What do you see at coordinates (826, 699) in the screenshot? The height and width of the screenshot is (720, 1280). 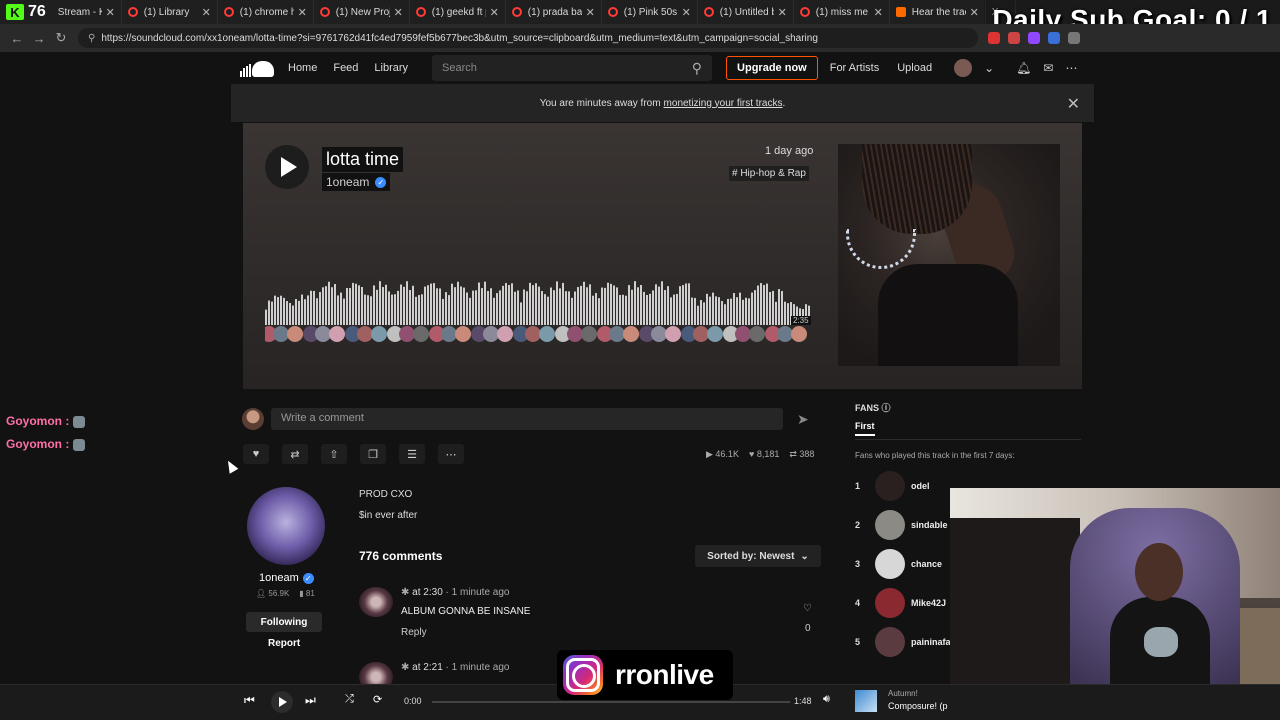 I see `volume-icon: 🔊︎` at bounding box center [826, 699].